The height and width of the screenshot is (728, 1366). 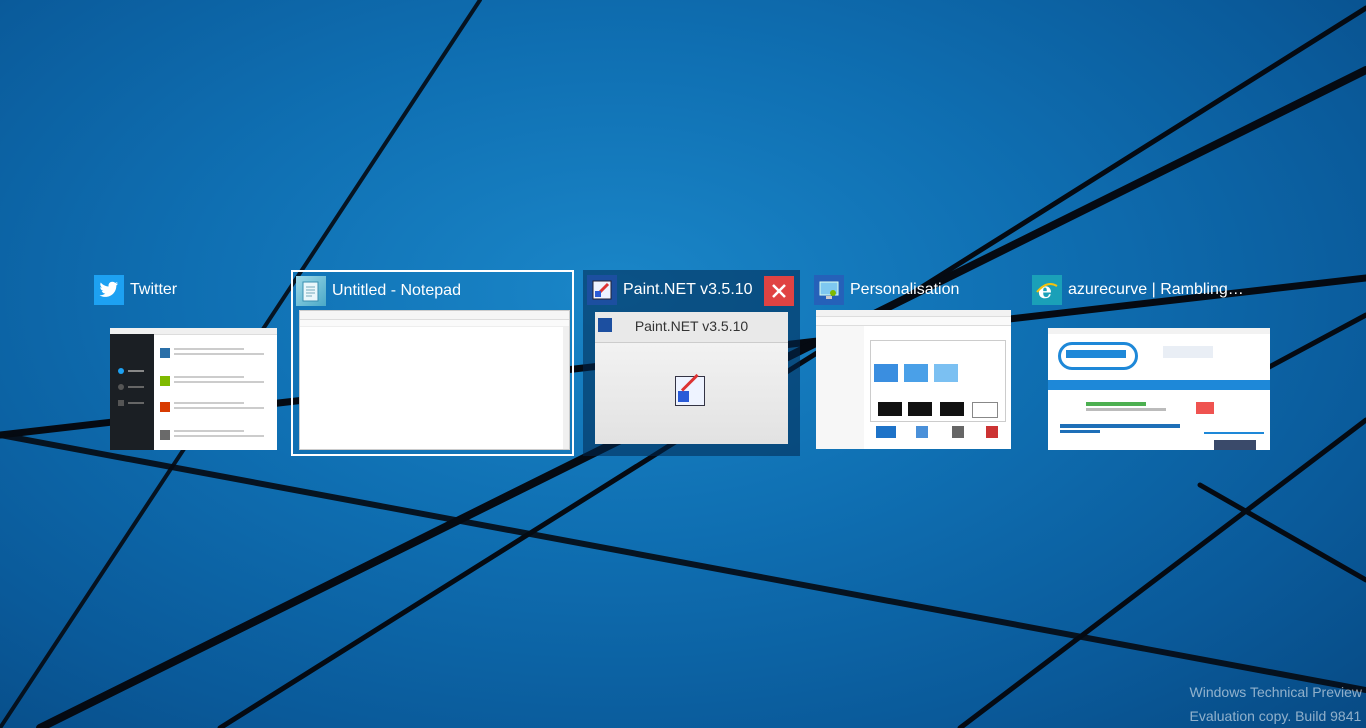 I want to click on window-title: Twitter, so click(x=154, y=289).